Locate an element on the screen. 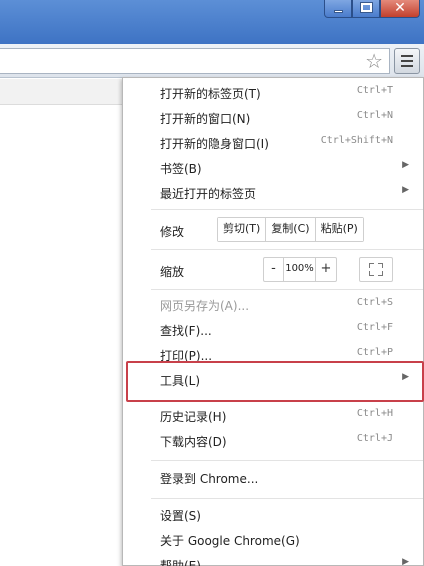 The image size is (424, 566). menu-item-shortcut: Ctrl+T is located at coordinates (374, 90).